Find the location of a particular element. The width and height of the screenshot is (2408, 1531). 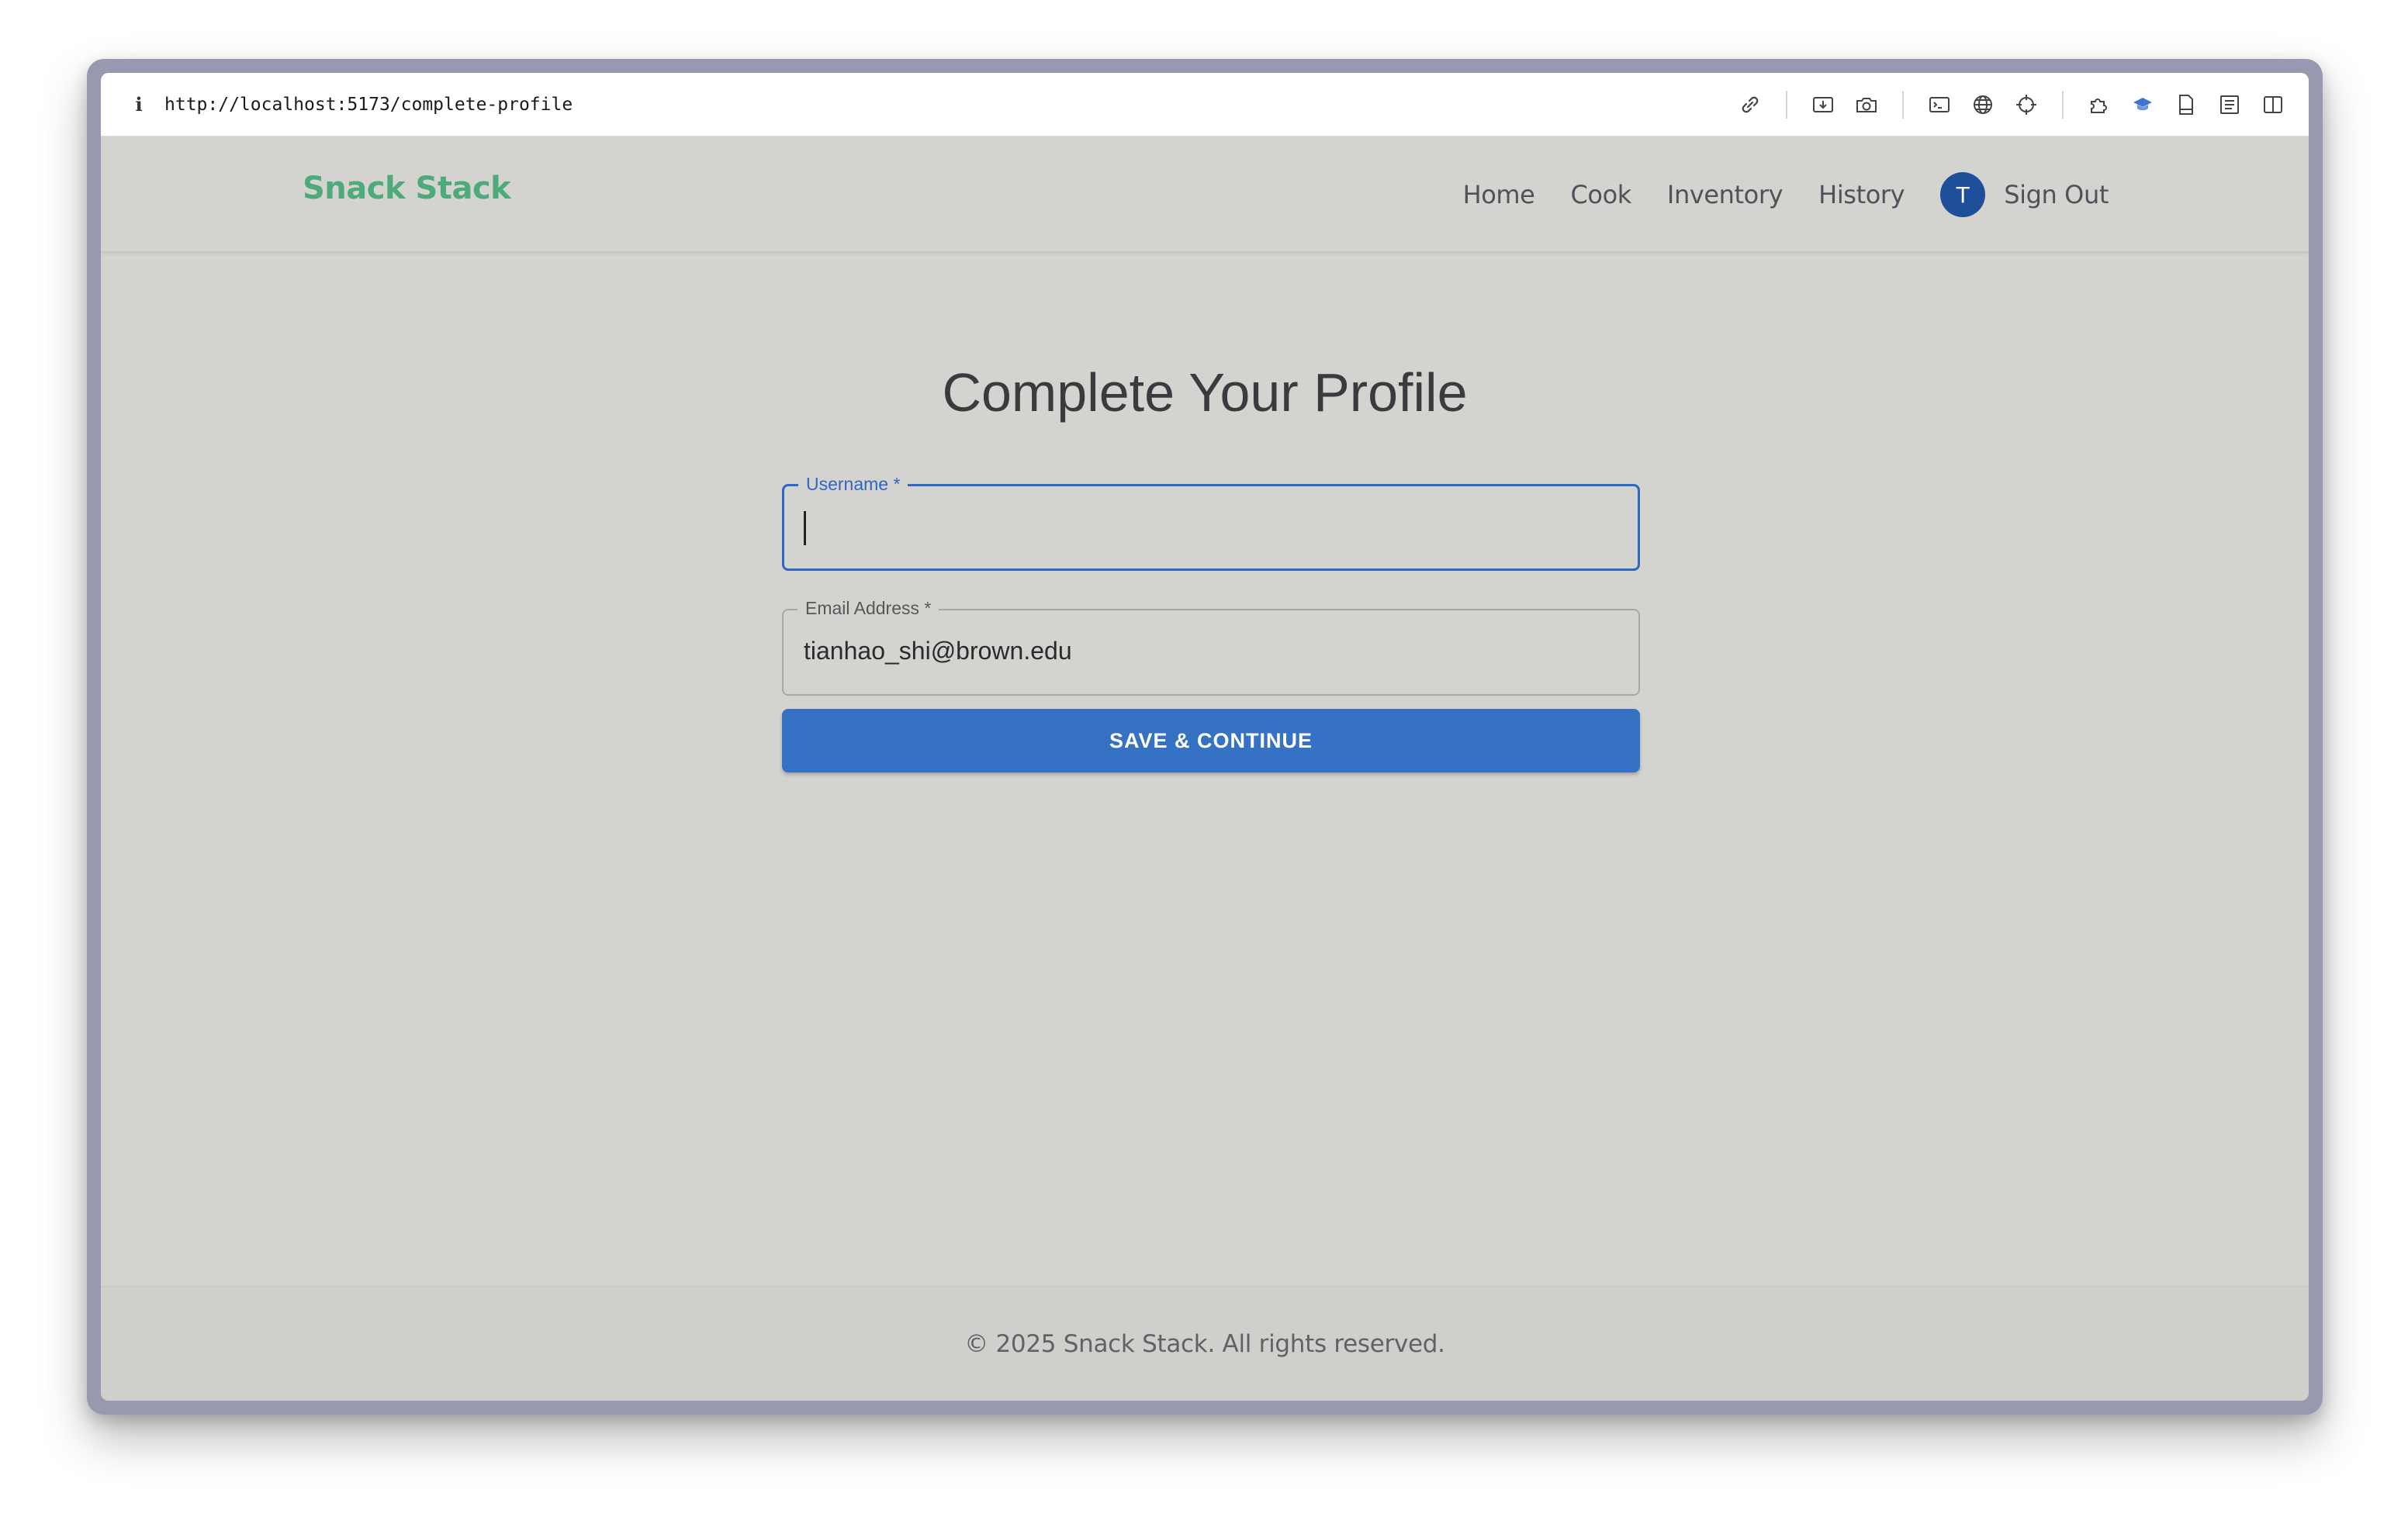

save-continue-button: SAVE & CONTINUE is located at coordinates (1211, 740).